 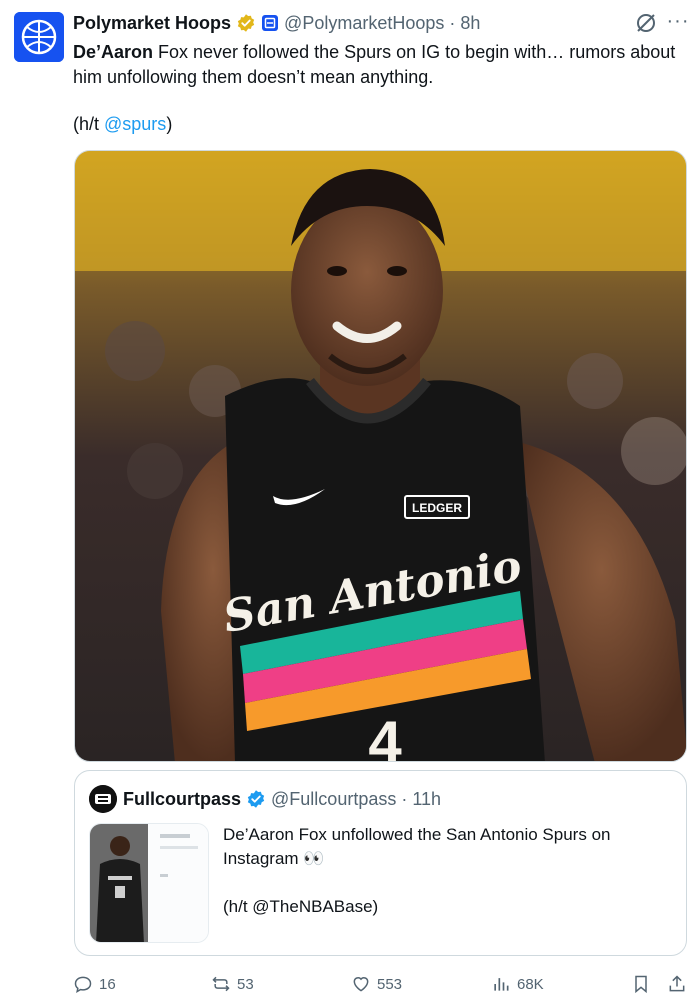 I want to click on hat-tip-close: ), so click(x=169, y=124).